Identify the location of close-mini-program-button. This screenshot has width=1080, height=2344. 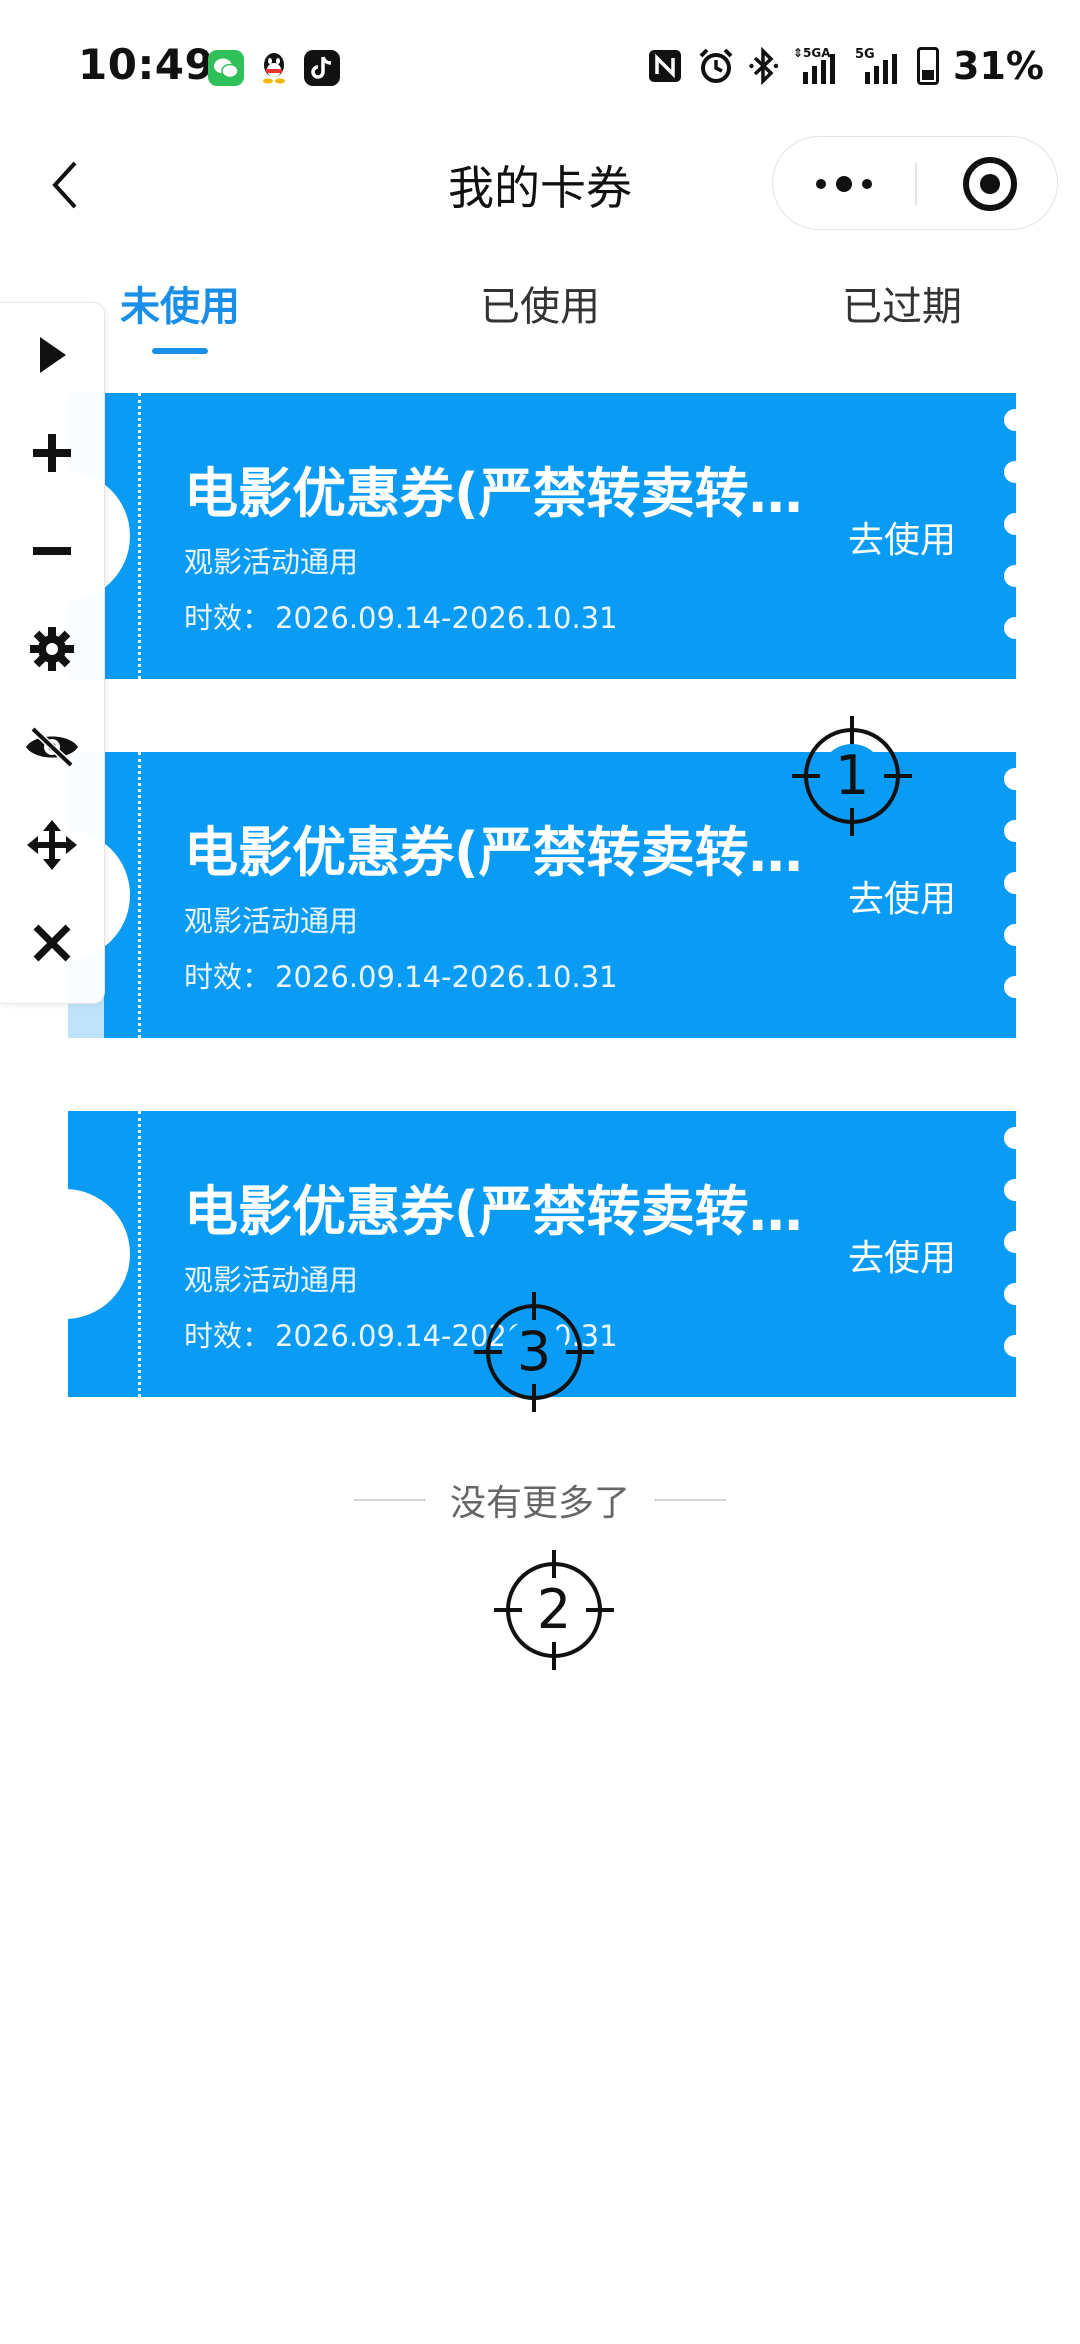
(990, 184).